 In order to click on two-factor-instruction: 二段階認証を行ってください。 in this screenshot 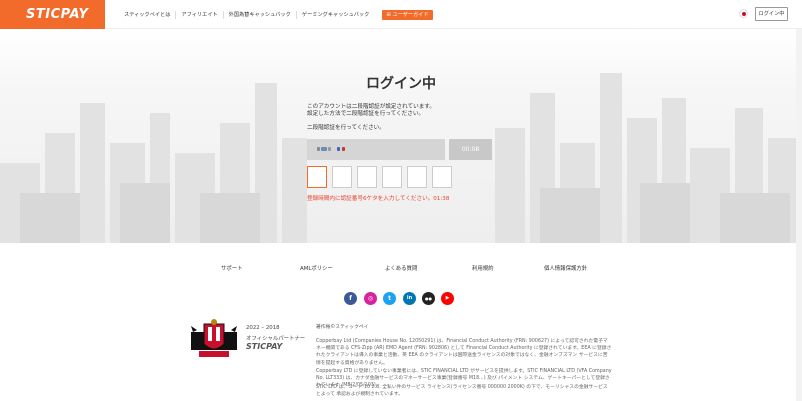, I will do `click(346, 128)`.